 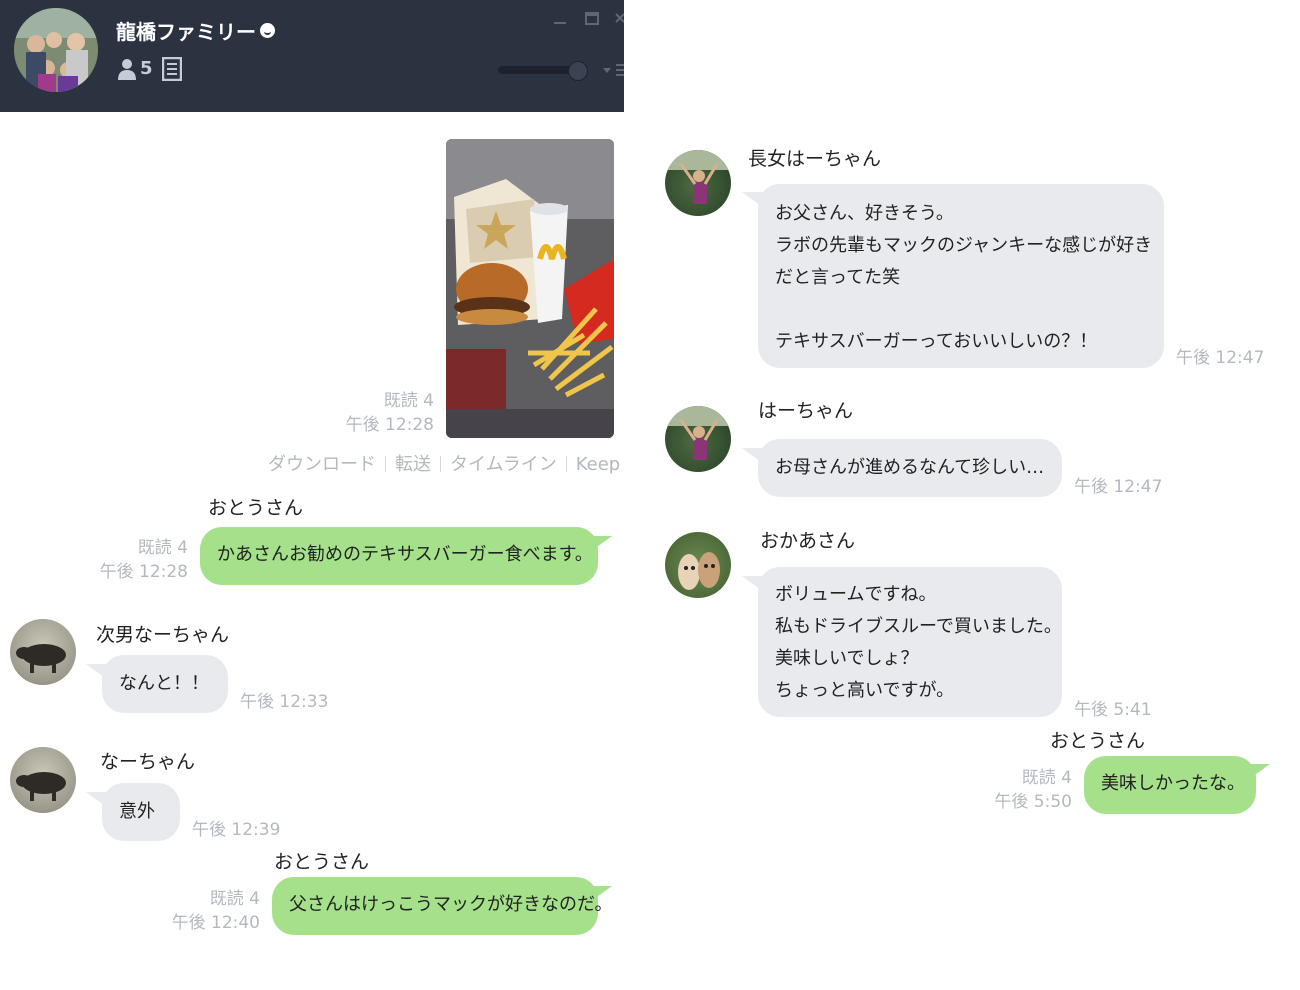 I want to click on message-text: 美味しかったな。, so click(x=1173, y=783).